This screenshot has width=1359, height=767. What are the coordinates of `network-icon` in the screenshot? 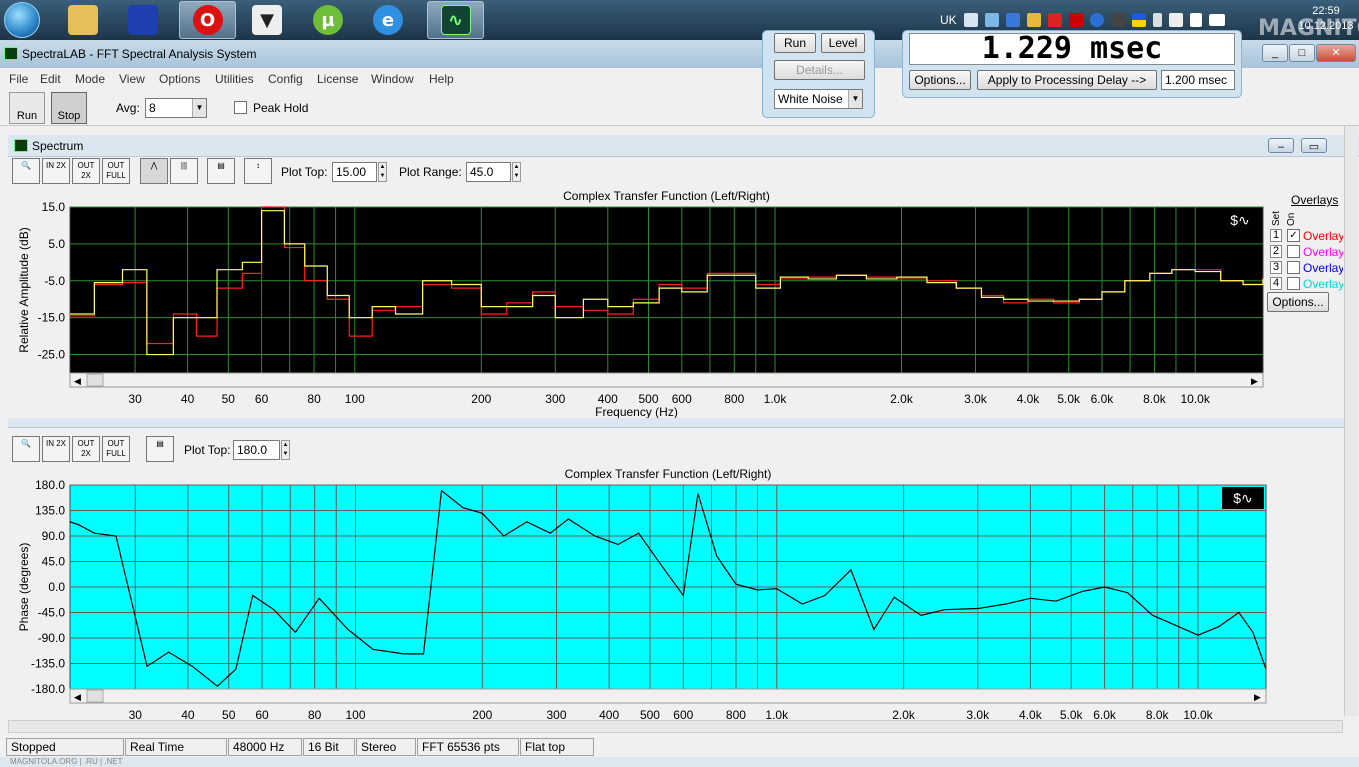 It's located at (991, 20).